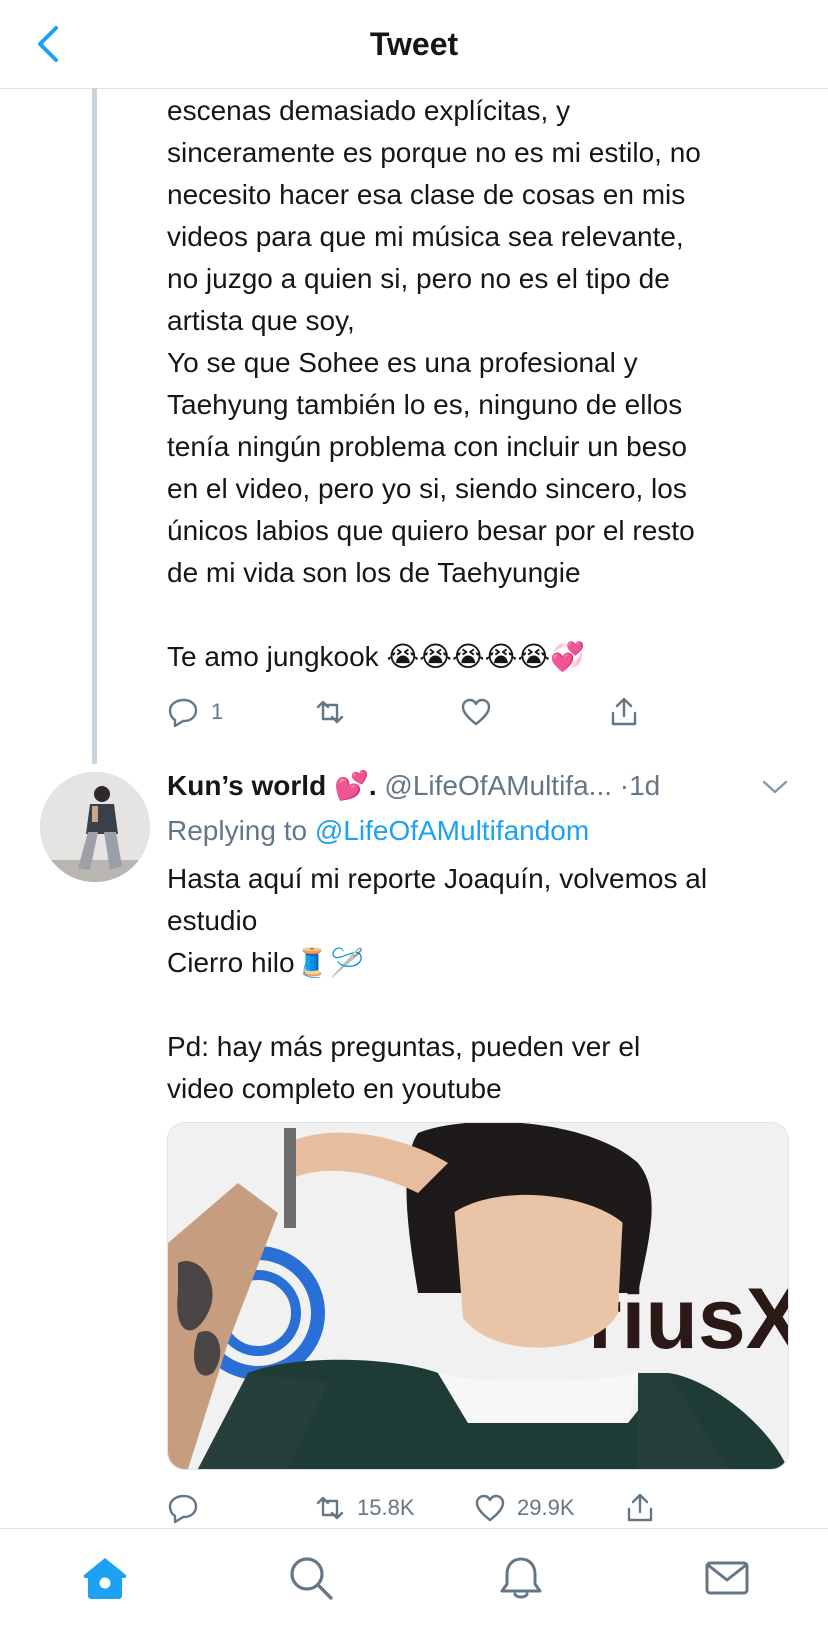 This screenshot has height=1629, width=828. I want to click on retweet-button, so click(335, 712).